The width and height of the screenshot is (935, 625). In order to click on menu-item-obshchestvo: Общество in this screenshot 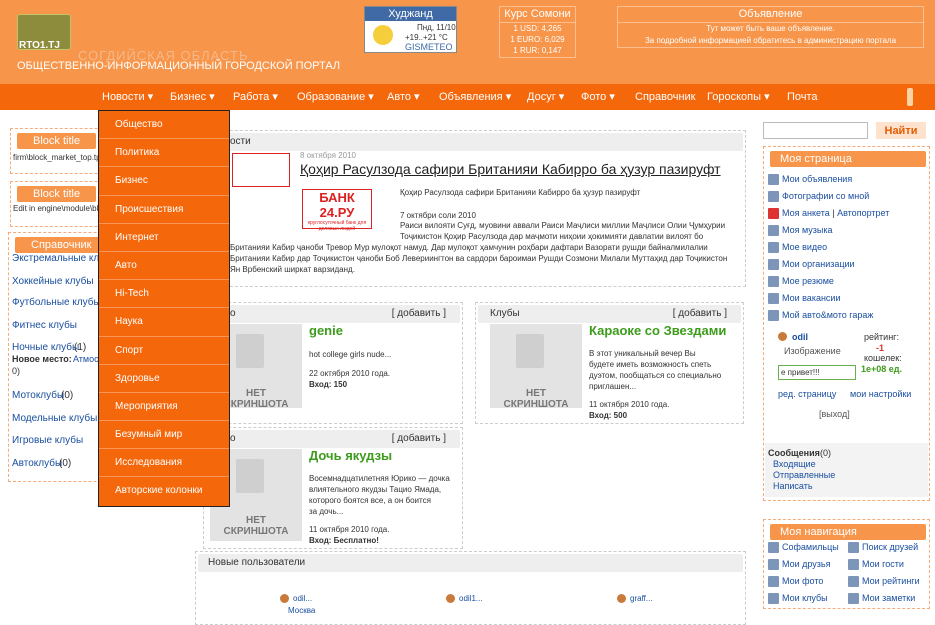, I will do `click(164, 125)`.